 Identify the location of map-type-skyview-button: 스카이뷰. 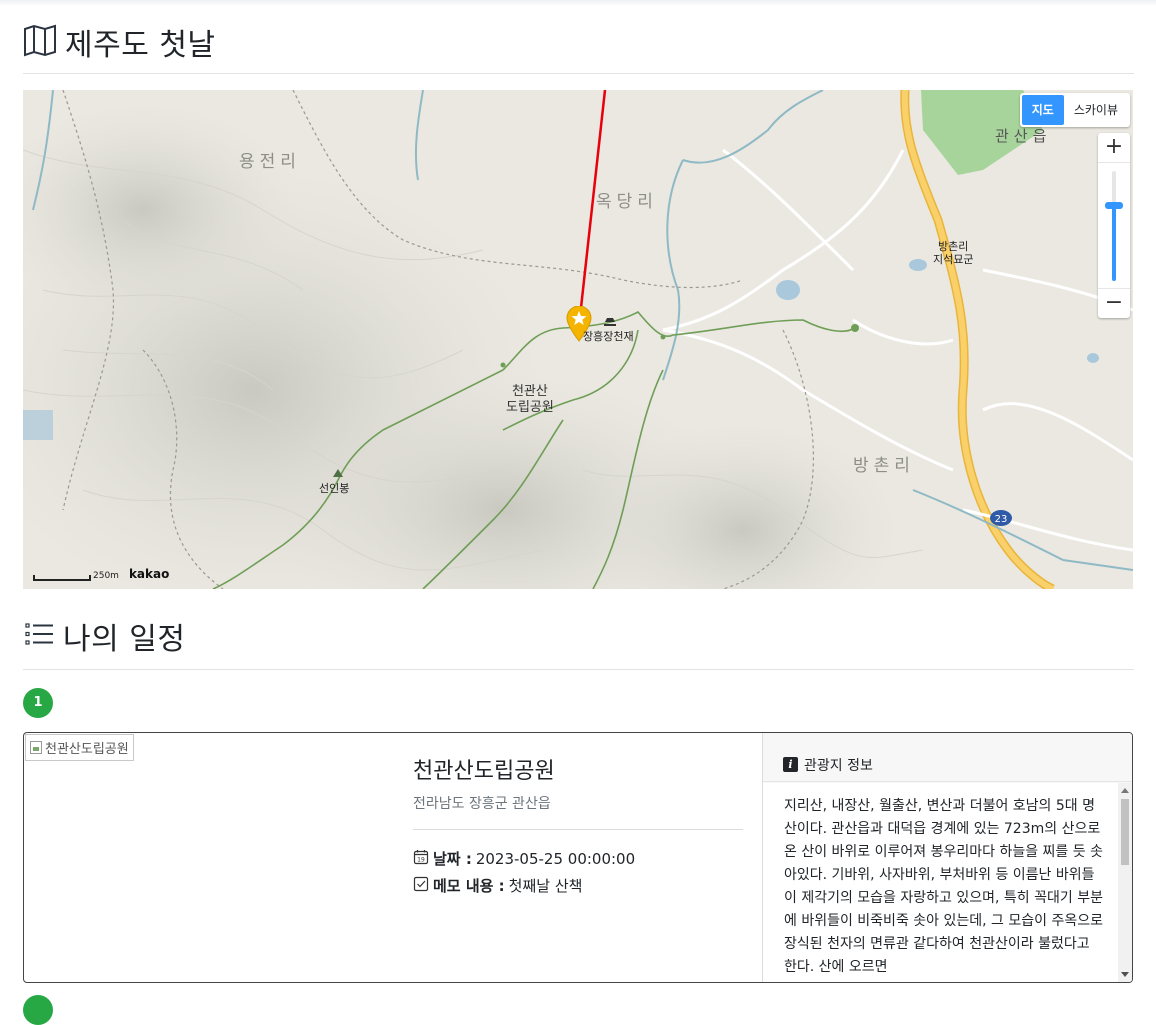
(1096, 110).